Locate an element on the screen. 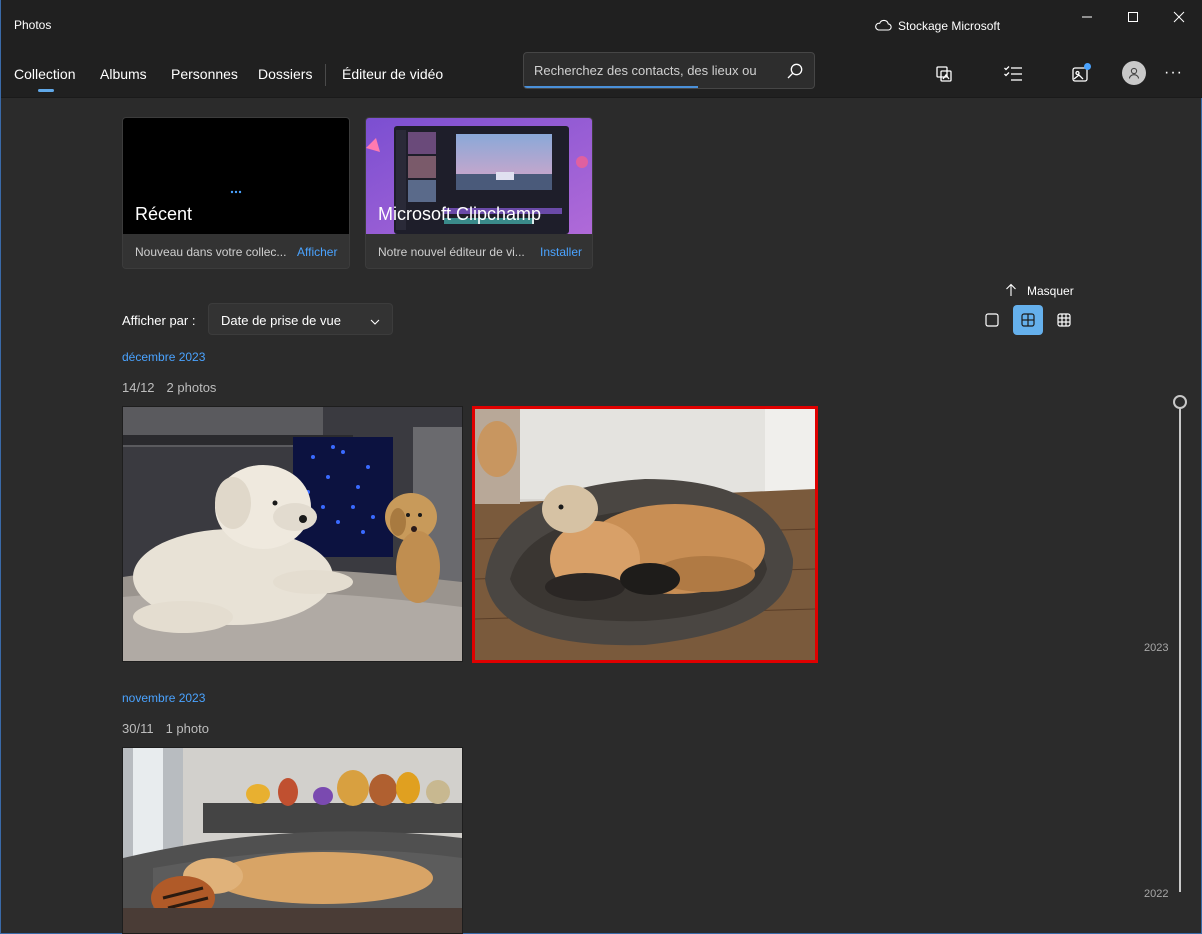 The height and width of the screenshot is (934, 1202). photo-dog-in-bed is located at coordinates (645, 534).